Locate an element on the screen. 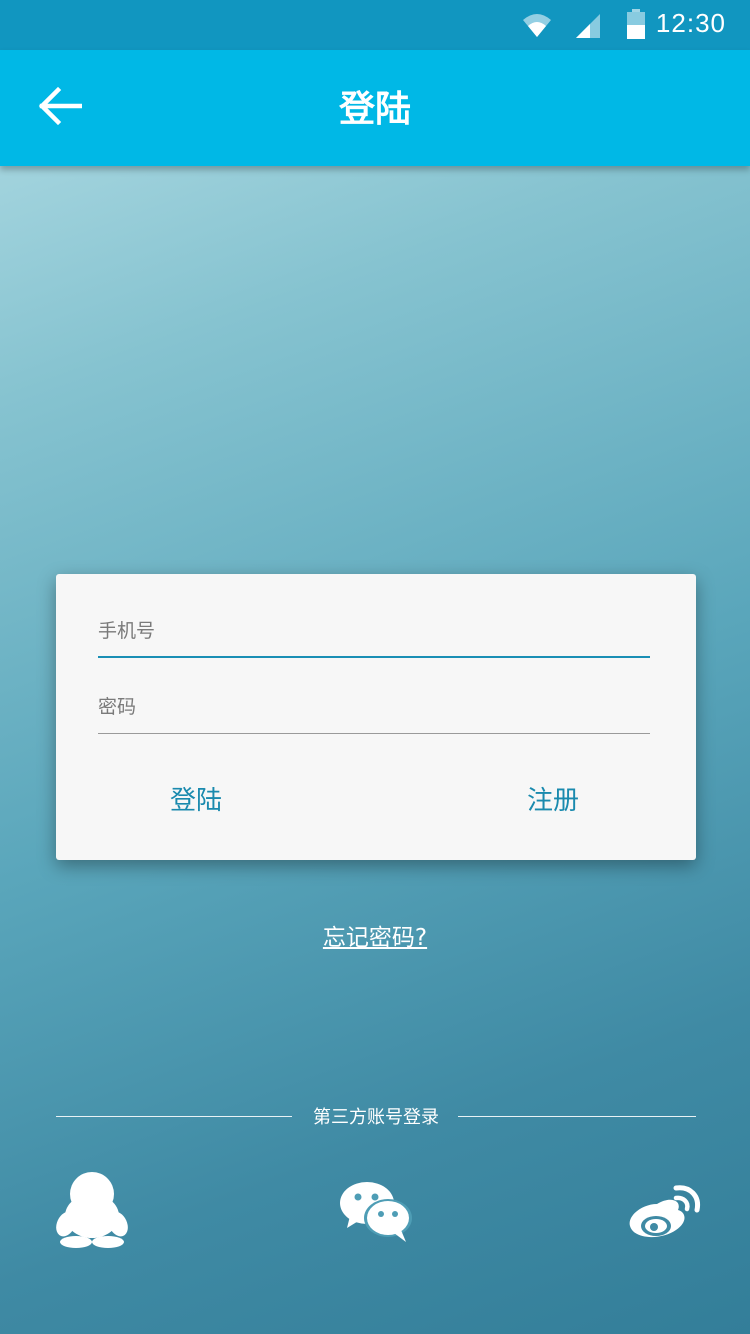 This screenshot has height=1334, width=750. divider-line-right is located at coordinates (577, 1116).